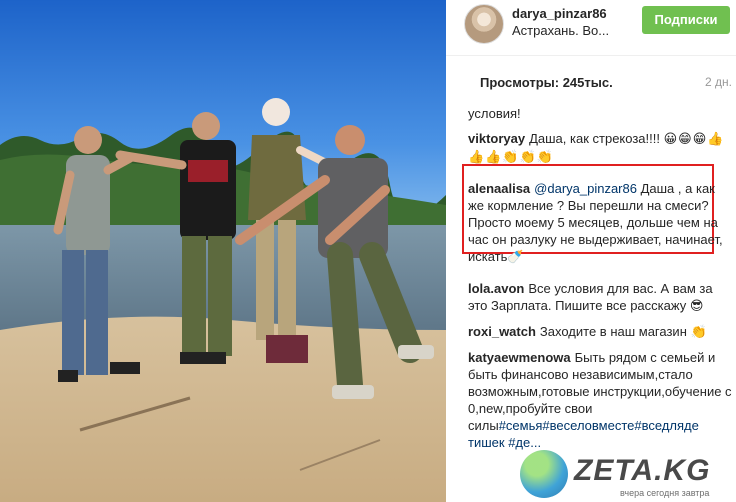 Image resolution: width=736 pixels, height=502 pixels. I want to click on post-age: 2 дн., so click(718, 82).